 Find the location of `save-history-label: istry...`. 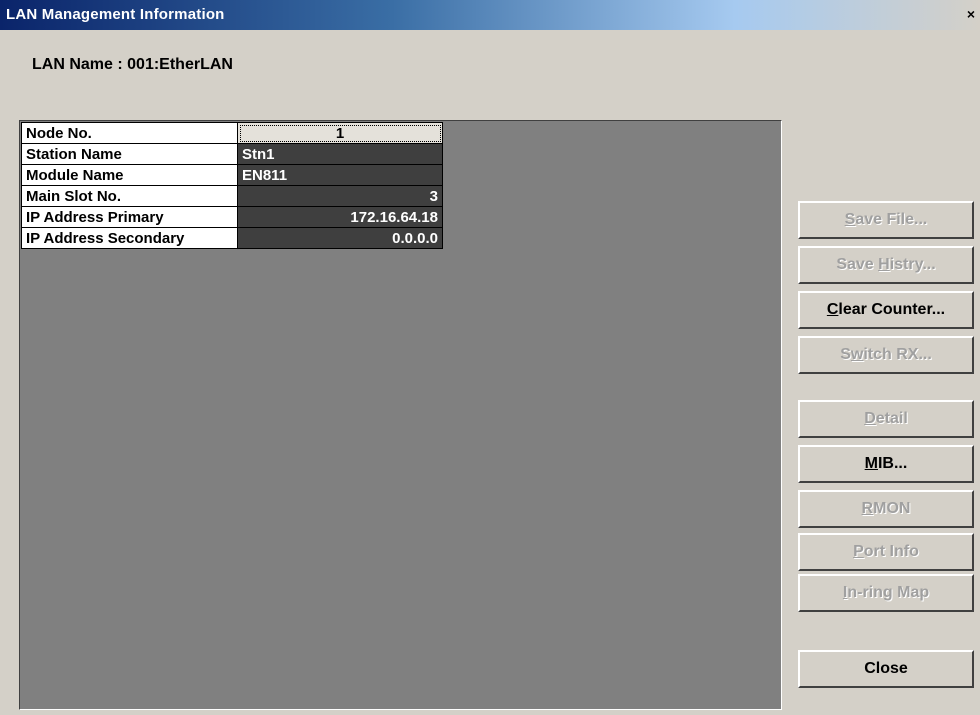

save-history-label: istry... is located at coordinates (912, 264).